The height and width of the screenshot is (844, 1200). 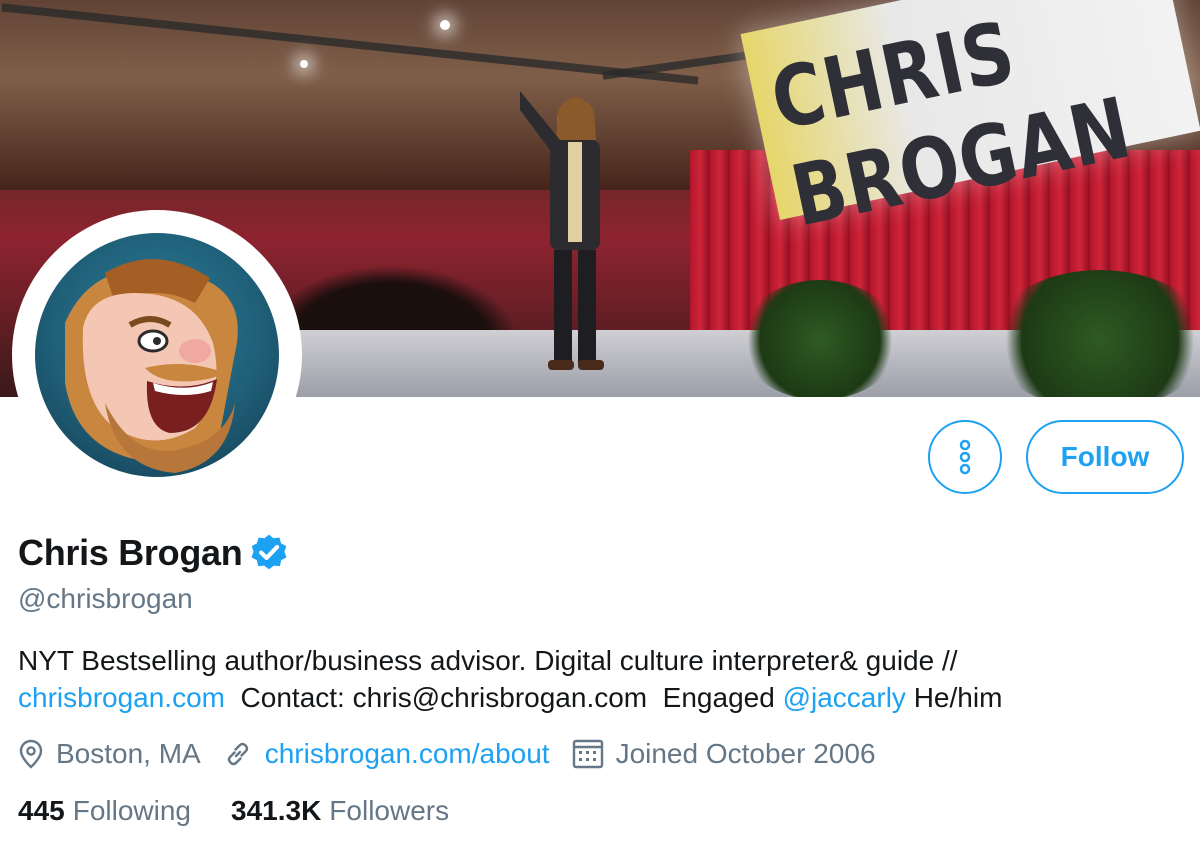 I want to click on website-link: chrisbrogan.com/about, so click(x=407, y=754).